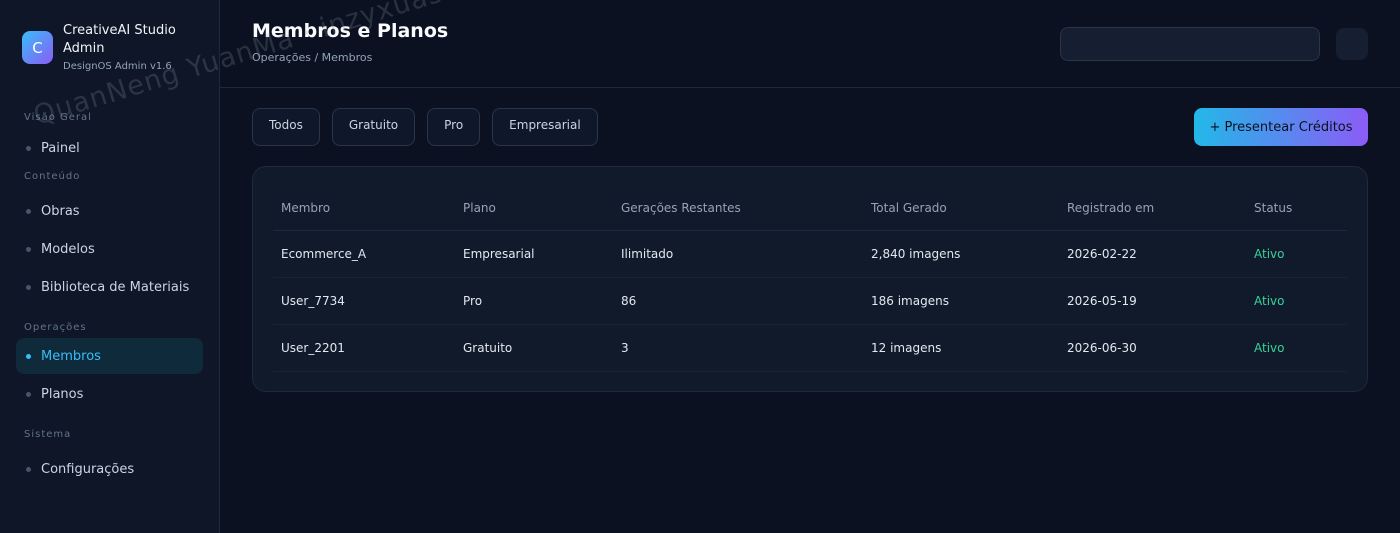 The width and height of the screenshot is (1400, 533). I want to click on nav-section-title: Sistema, so click(48, 434).